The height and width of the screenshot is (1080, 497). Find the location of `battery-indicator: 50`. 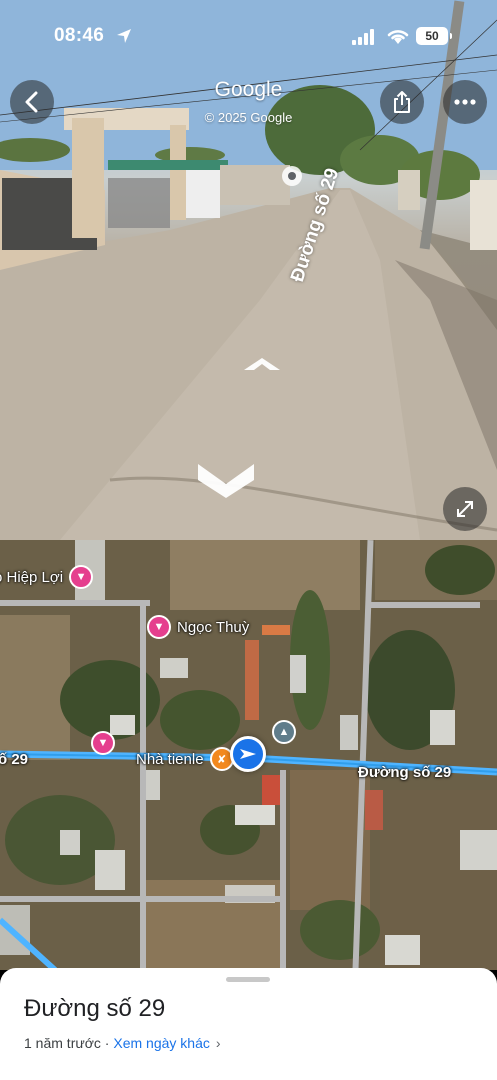

battery-indicator: 50 is located at coordinates (434, 36).